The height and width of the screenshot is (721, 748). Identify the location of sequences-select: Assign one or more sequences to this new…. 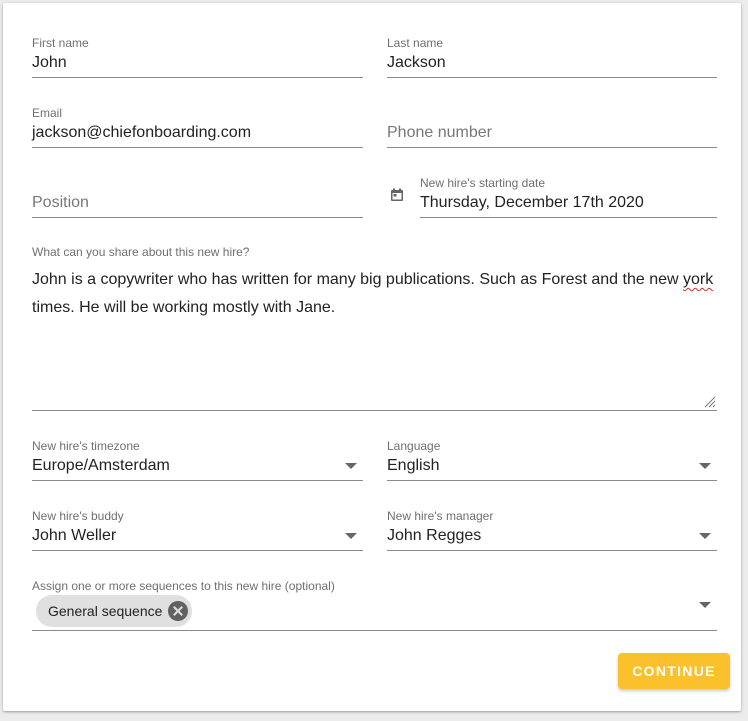
(374, 605).